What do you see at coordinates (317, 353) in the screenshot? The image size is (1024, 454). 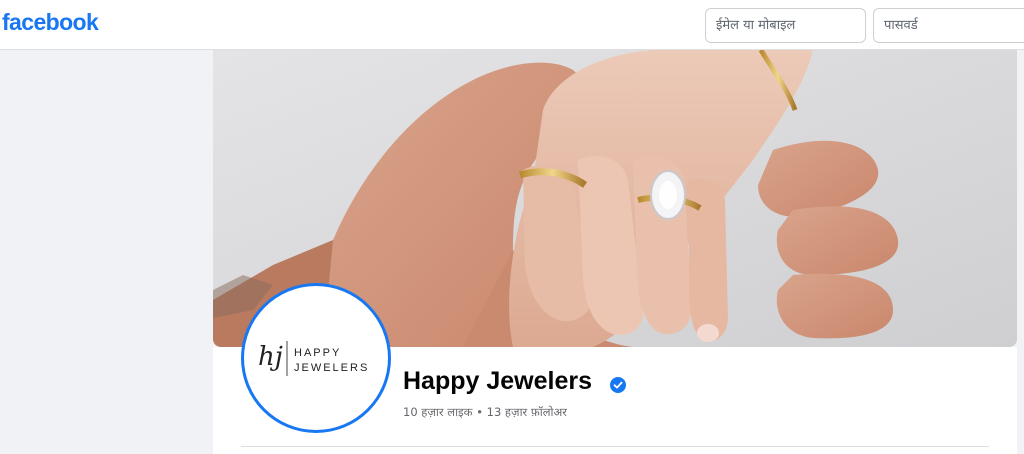 I see `svg-text: HAPPY` at bounding box center [317, 353].